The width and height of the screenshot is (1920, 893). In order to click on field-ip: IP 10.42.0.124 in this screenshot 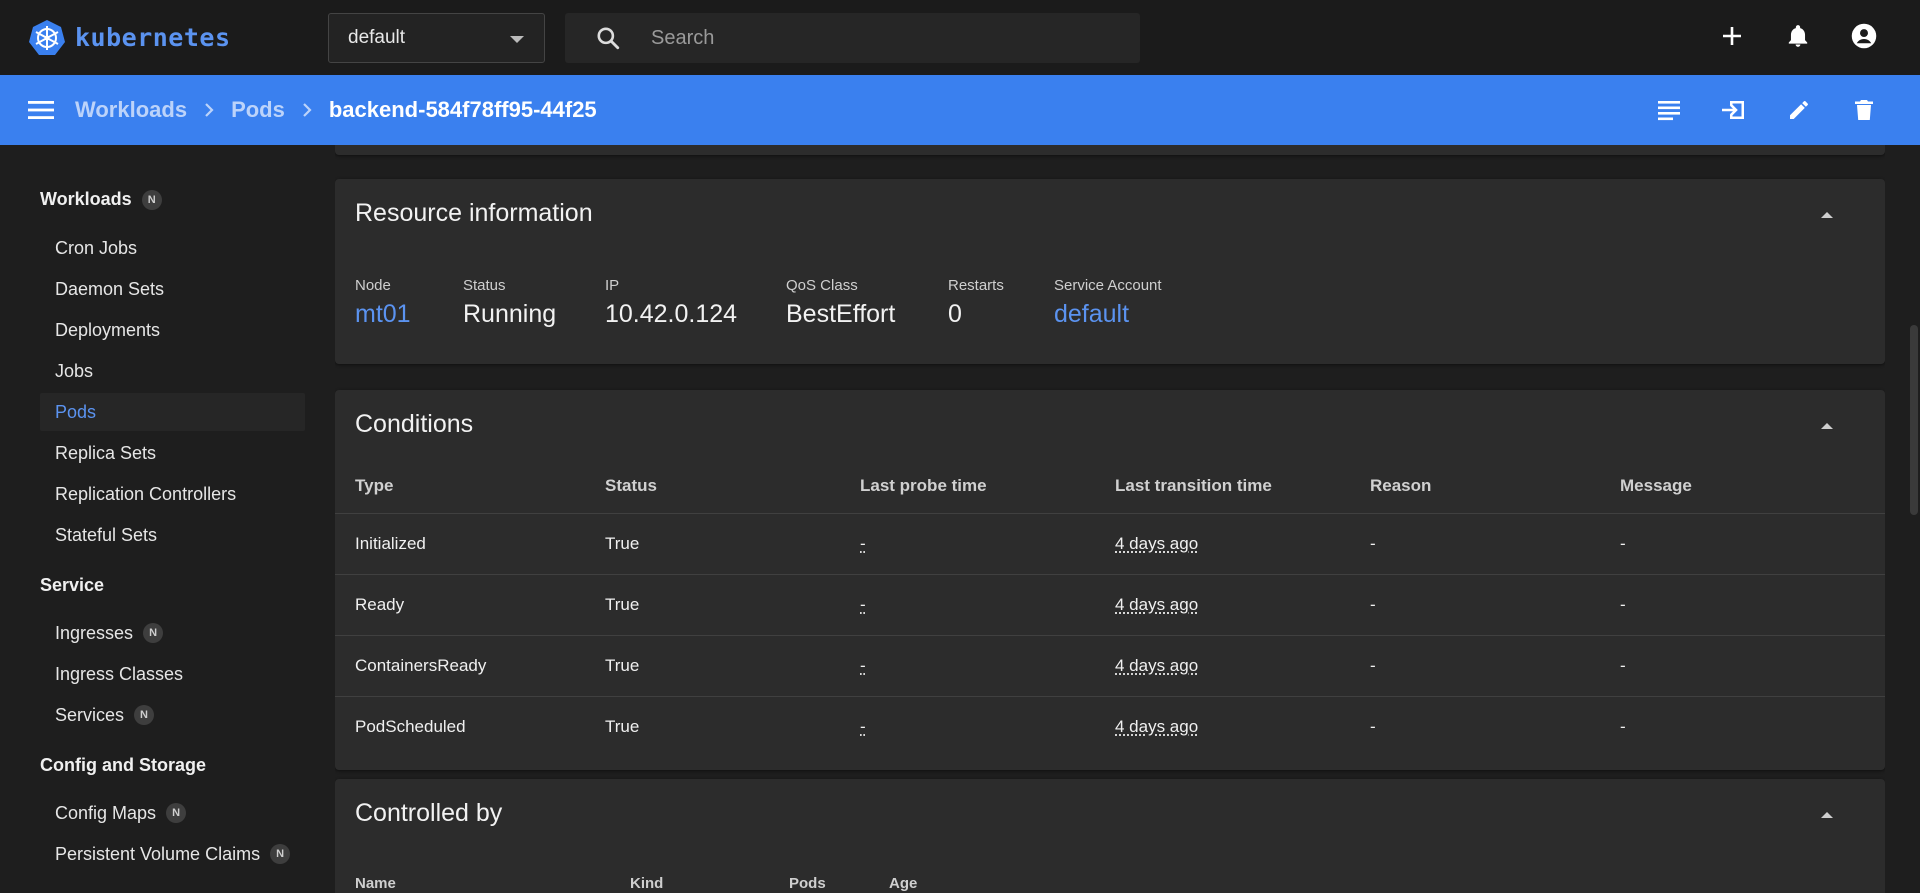, I will do `click(671, 302)`.